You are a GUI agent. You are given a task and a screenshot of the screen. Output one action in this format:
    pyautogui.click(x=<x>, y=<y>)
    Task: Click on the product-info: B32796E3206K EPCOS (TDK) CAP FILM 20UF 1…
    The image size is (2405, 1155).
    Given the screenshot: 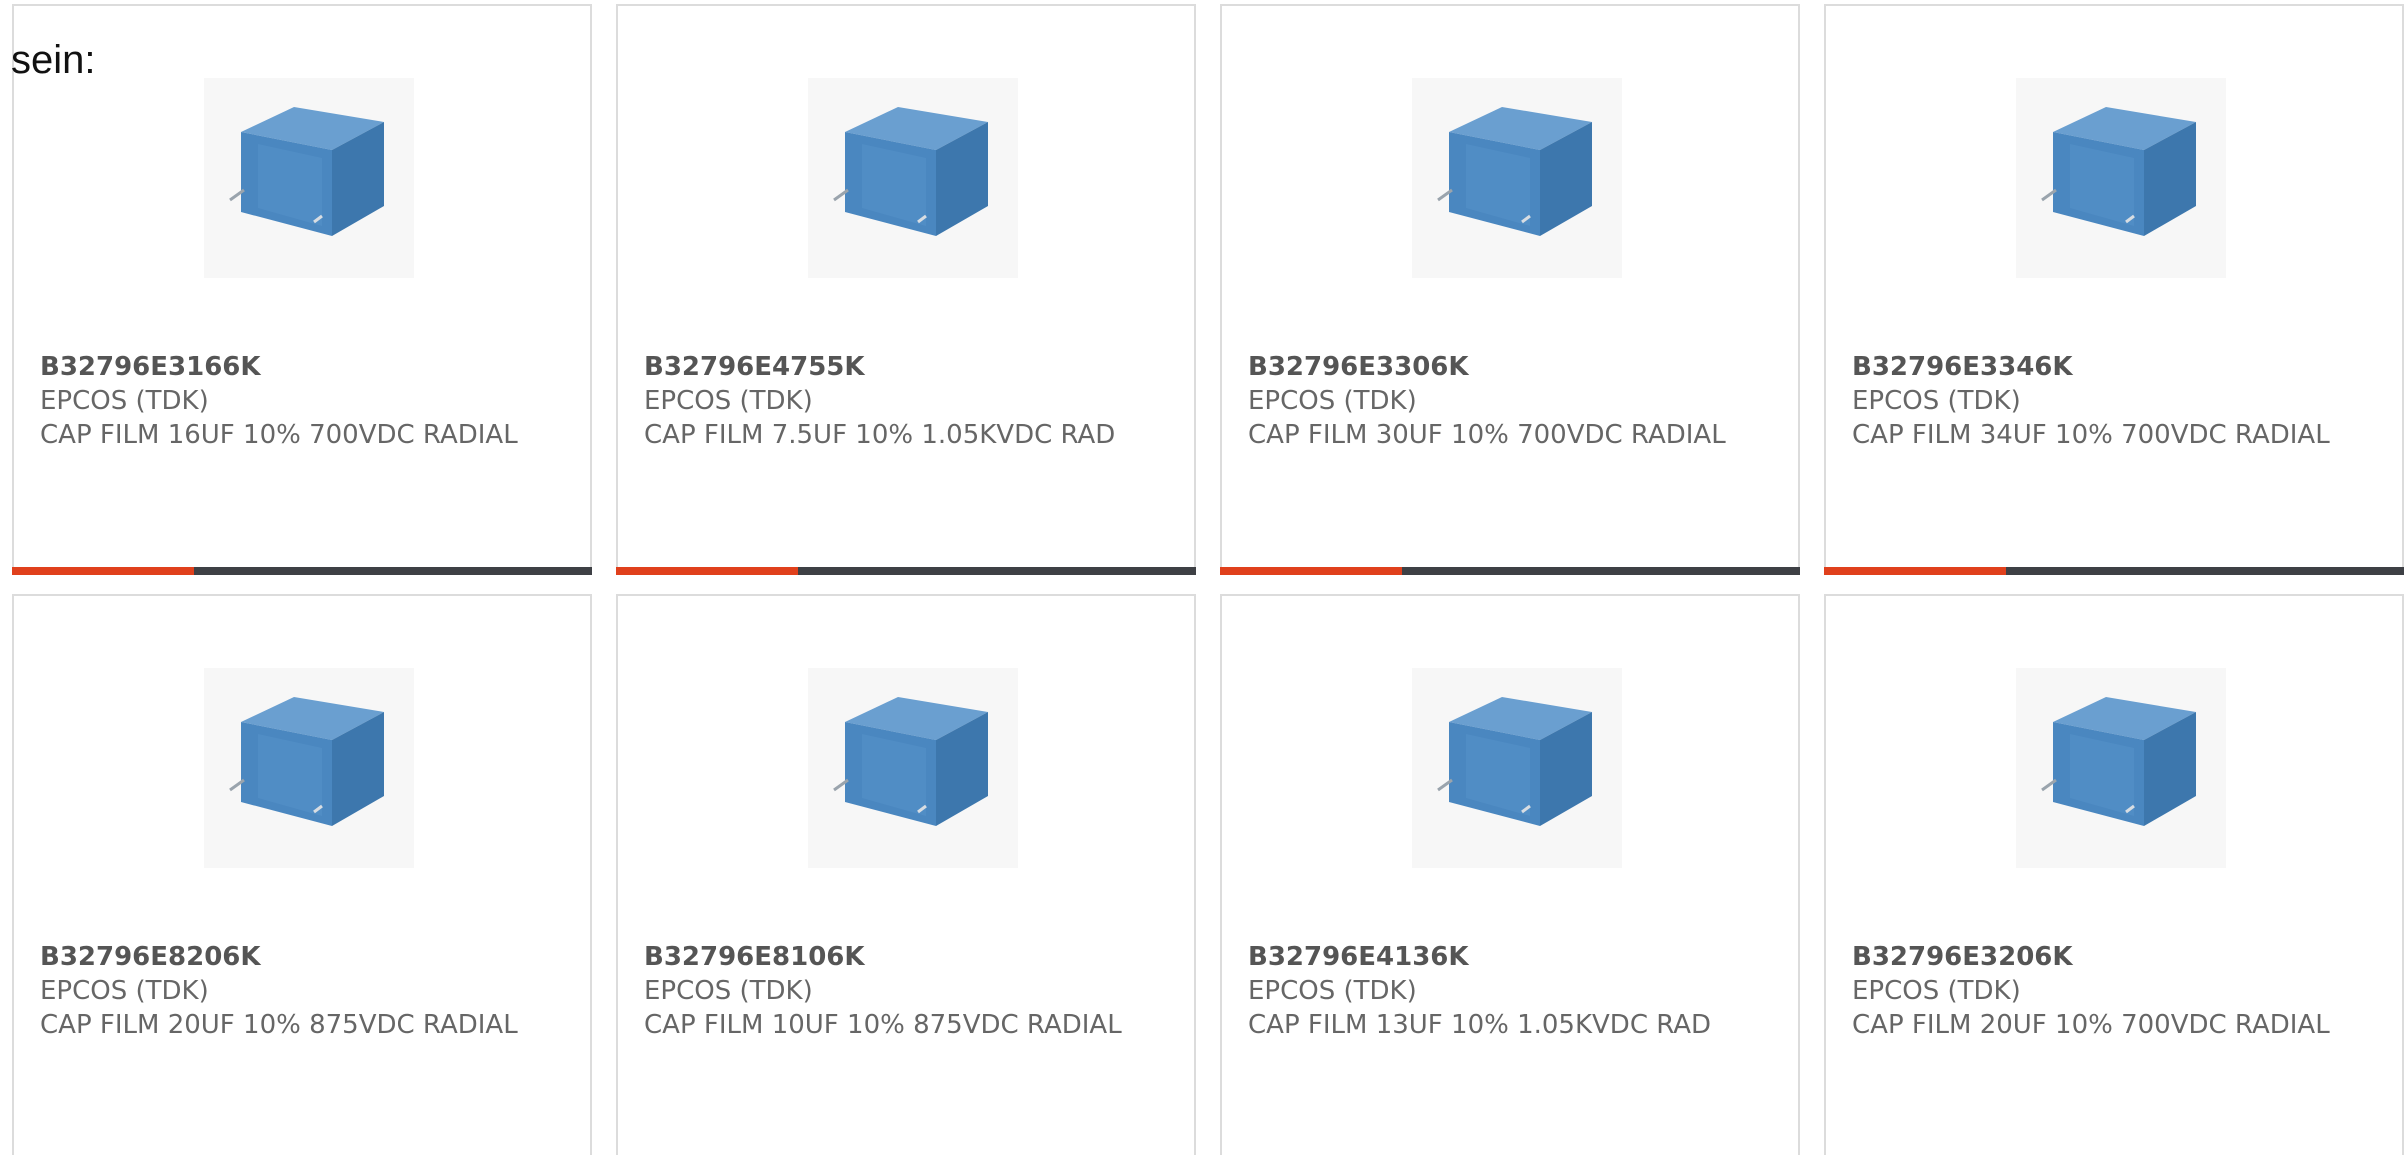 What is the action you would take?
    pyautogui.click(x=2117, y=991)
    